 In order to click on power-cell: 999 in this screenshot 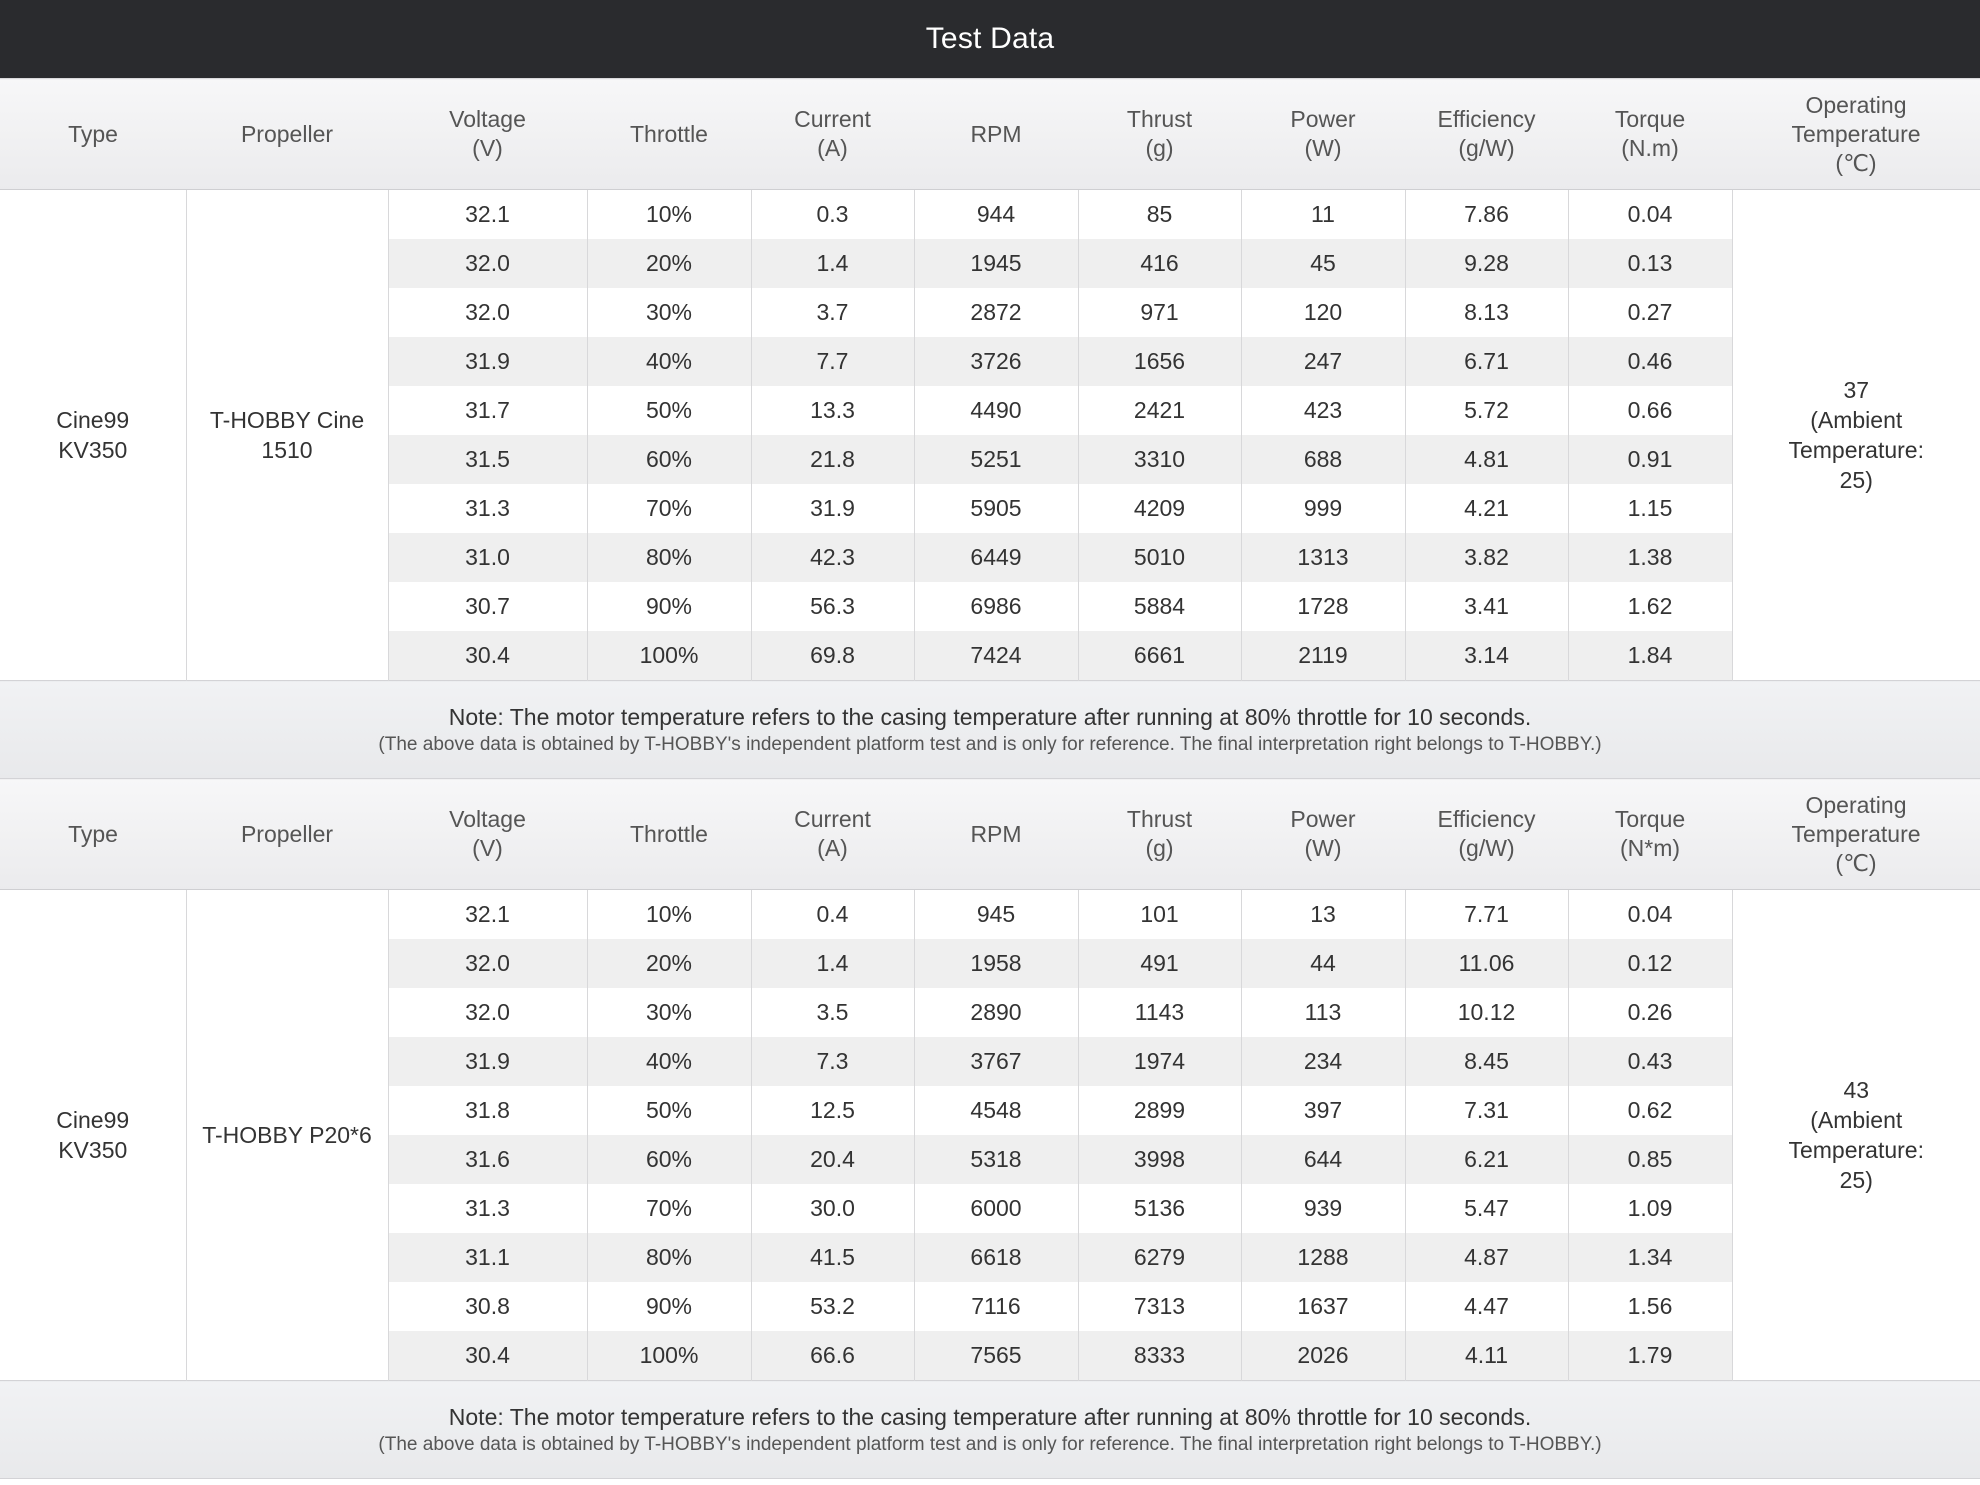, I will do `click(1322, 508)`.